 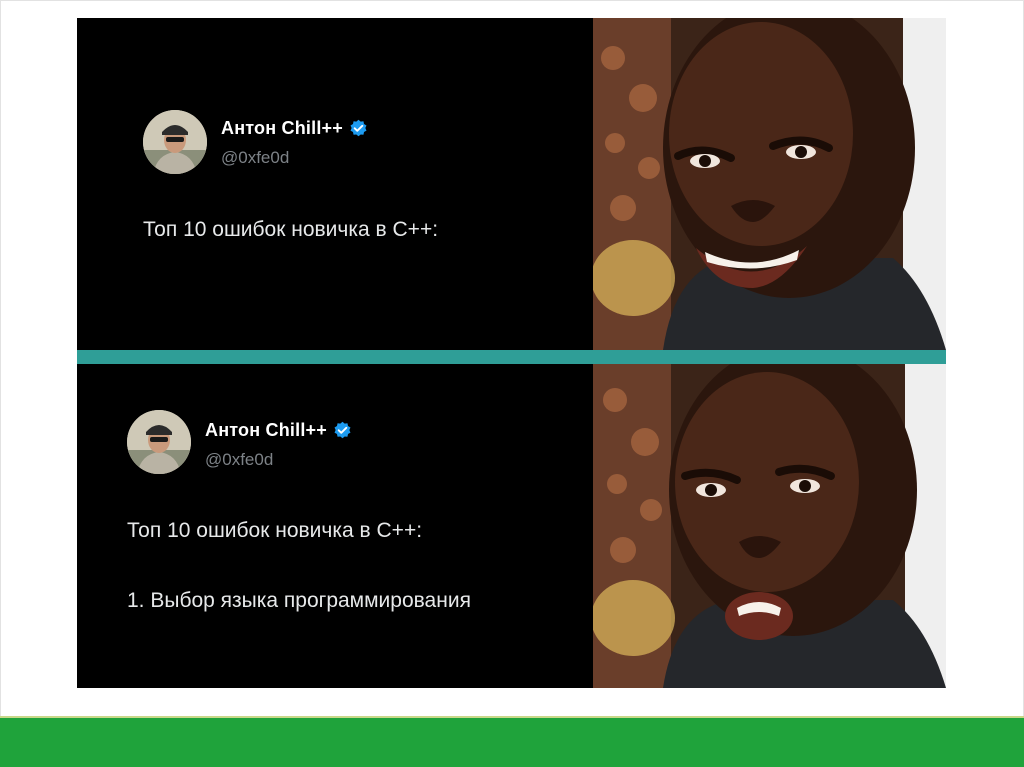 What do you see at coordinates (769, 526) in the screenshot?
I see `reaction-photo-disappointed` at bounding box center [769, 526].